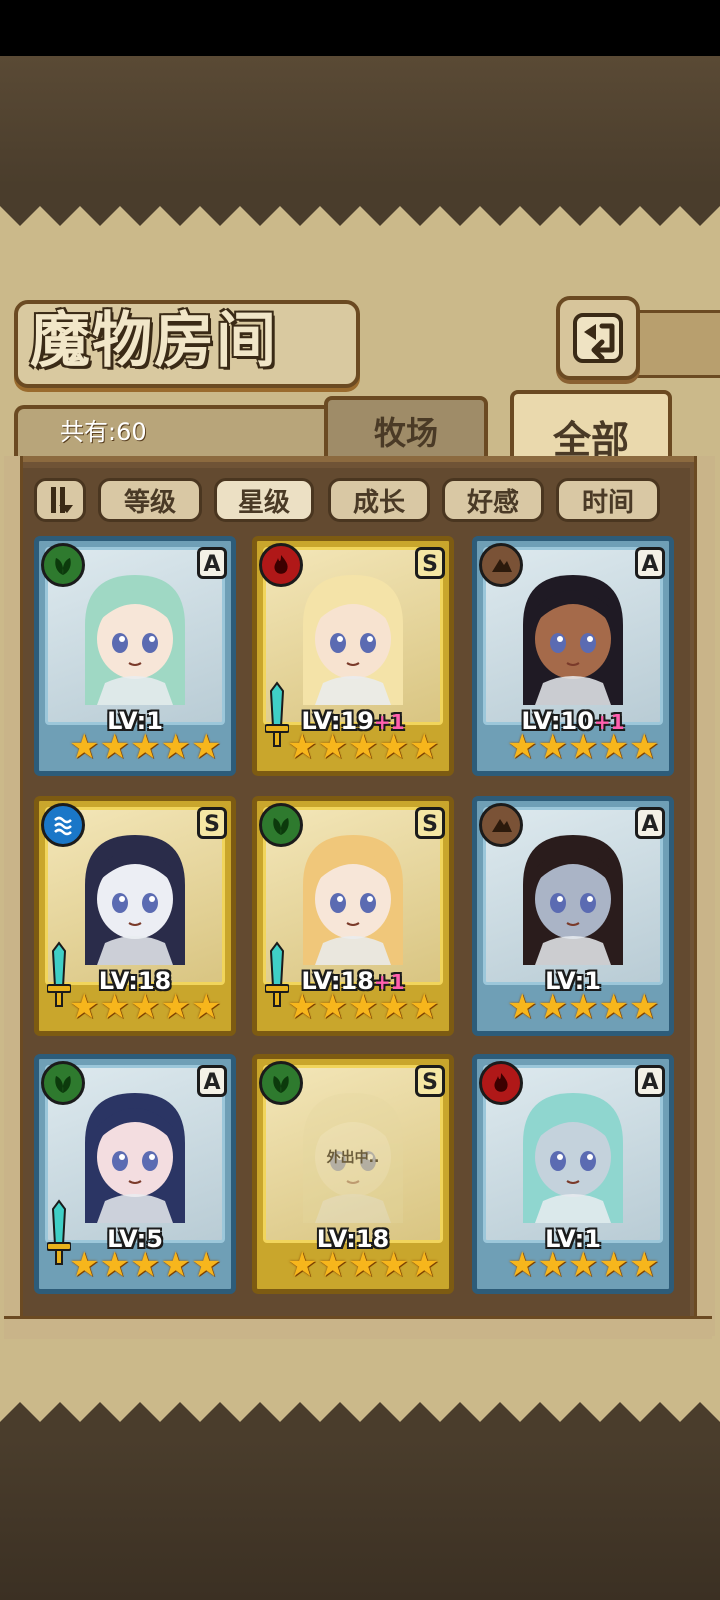 Image resolution: width=720 pixels, height=1600 pixels. Describe the element at coordinates (493, 500) in the screenshot. I see `filter-affection: 好感` at that location.